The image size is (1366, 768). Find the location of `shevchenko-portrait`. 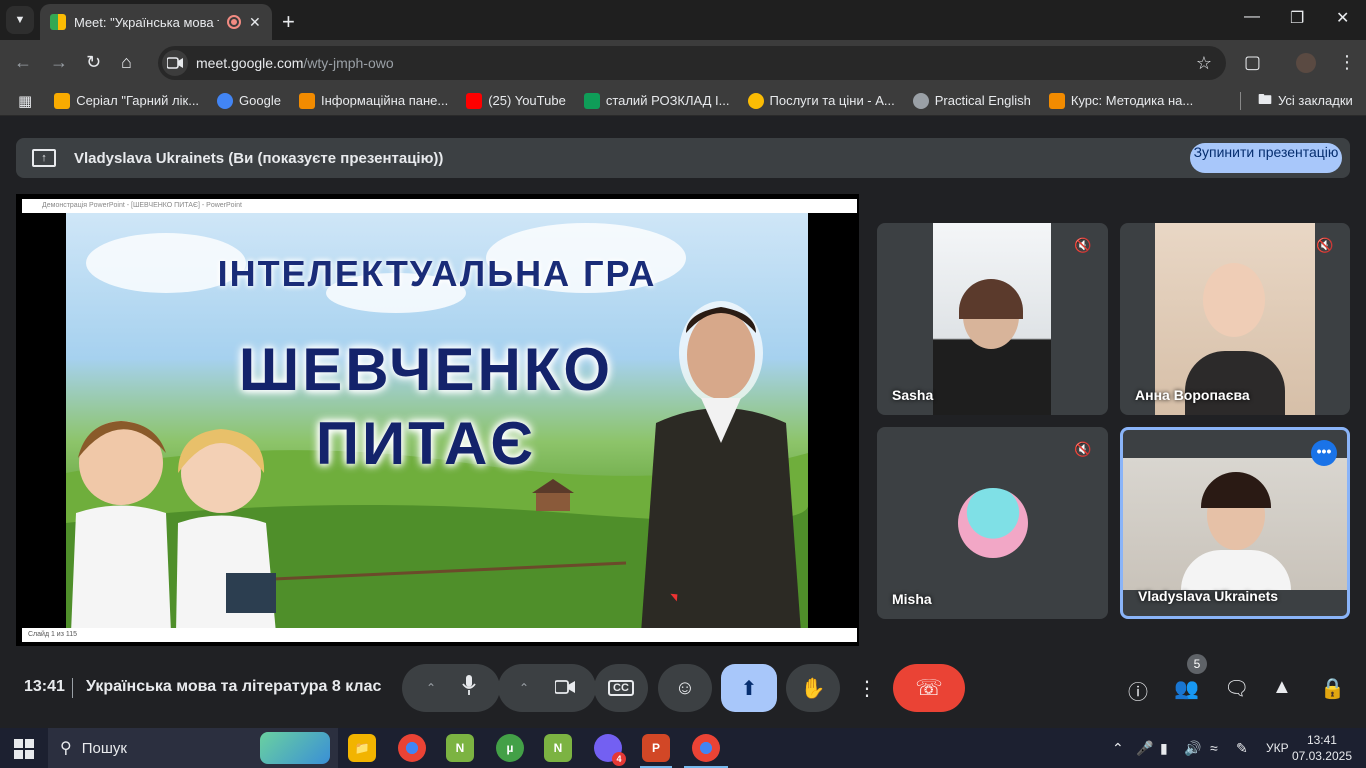

shevchenko-portrait is located at coordinates (721, 465).